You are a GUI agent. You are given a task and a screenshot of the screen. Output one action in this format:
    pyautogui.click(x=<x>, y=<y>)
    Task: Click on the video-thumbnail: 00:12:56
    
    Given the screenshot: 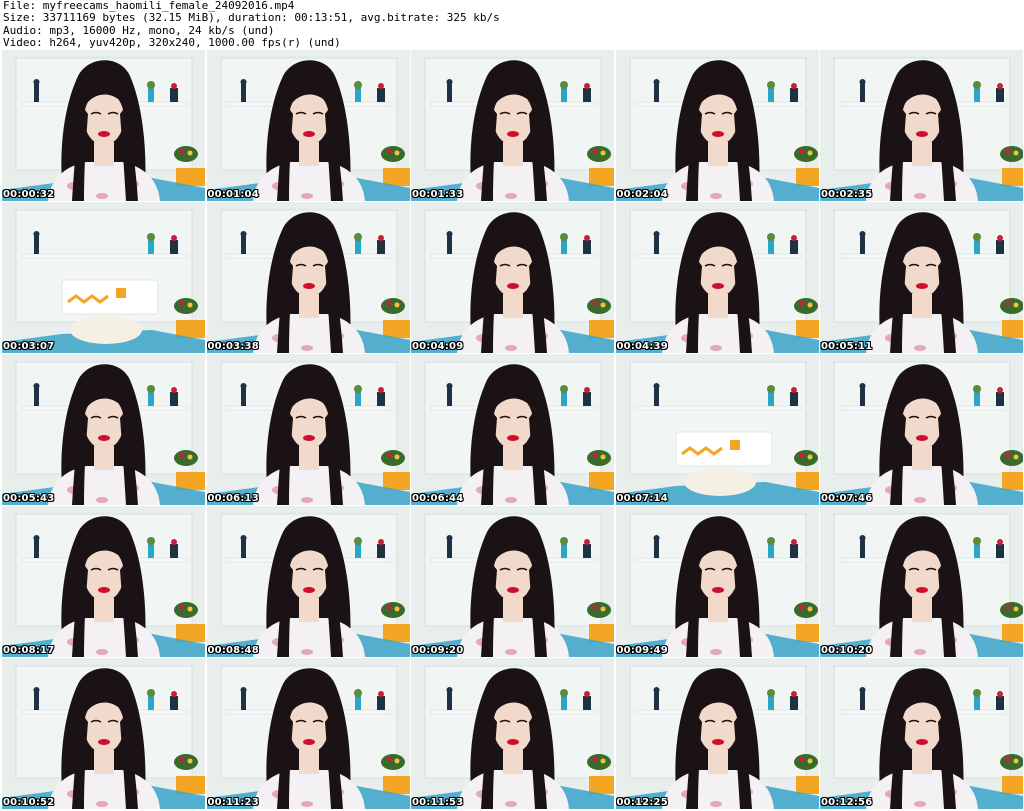 What is the action you would take?
    pyautogui.click(x=921, y=733)
    